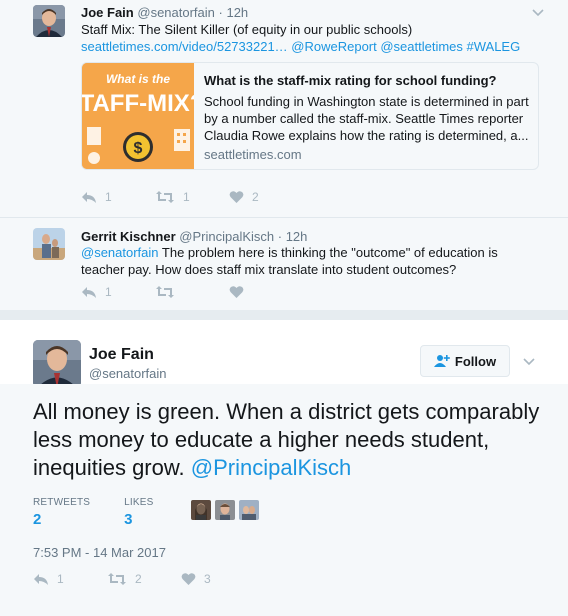 The width and height of the screenshot is (568, 616). What do you see at coordinates (139, 502) in the screenshot?
I see `likes-label: LIKES` at bounding box center [139, 502].